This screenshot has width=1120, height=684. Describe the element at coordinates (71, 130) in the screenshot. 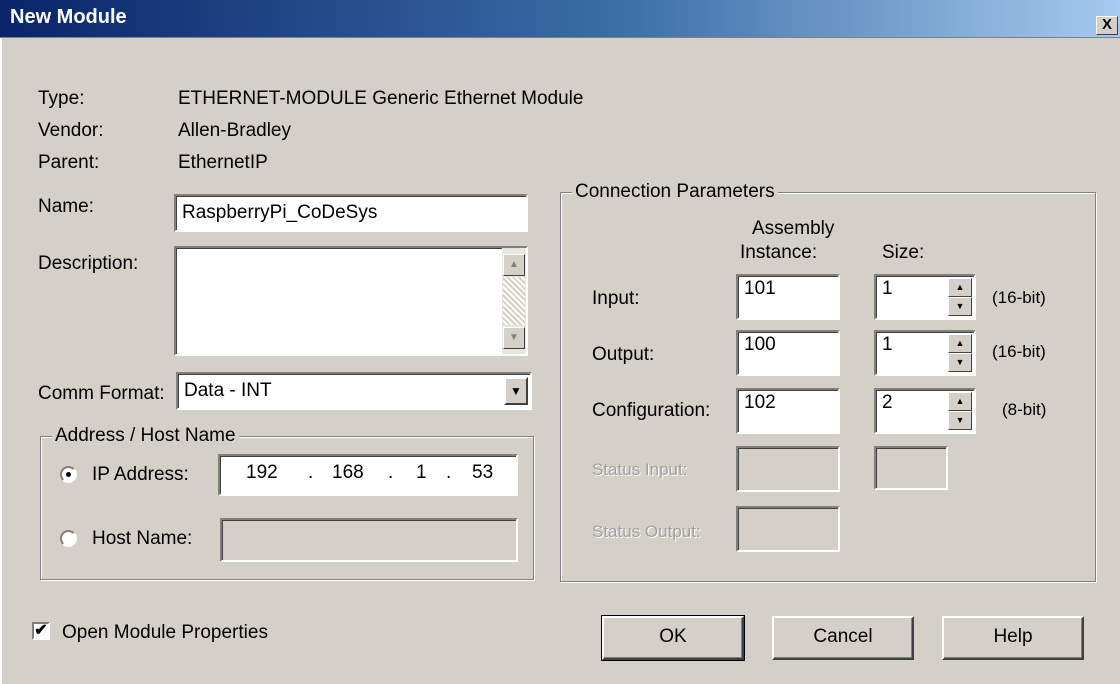

I see `vendor-label: Vendor:` at that location.